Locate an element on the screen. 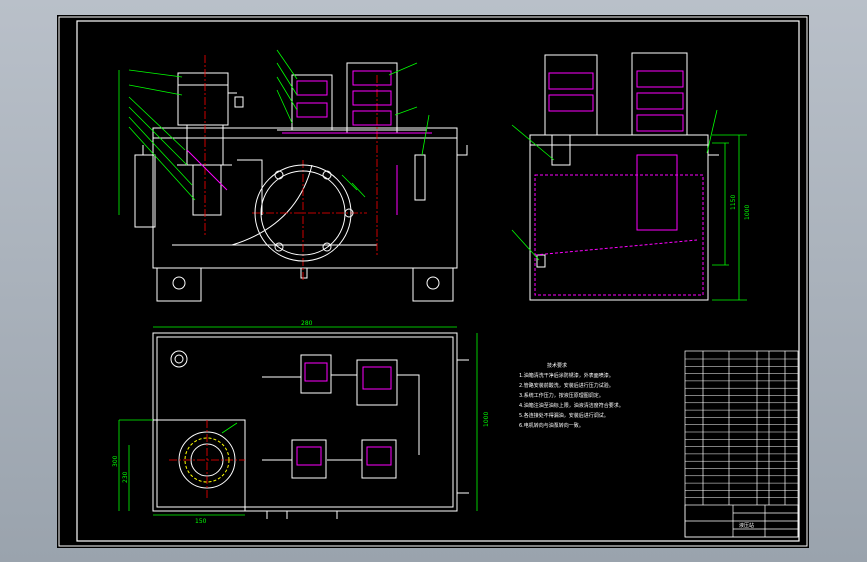  plan-dims is located at coordinates (298, 421).